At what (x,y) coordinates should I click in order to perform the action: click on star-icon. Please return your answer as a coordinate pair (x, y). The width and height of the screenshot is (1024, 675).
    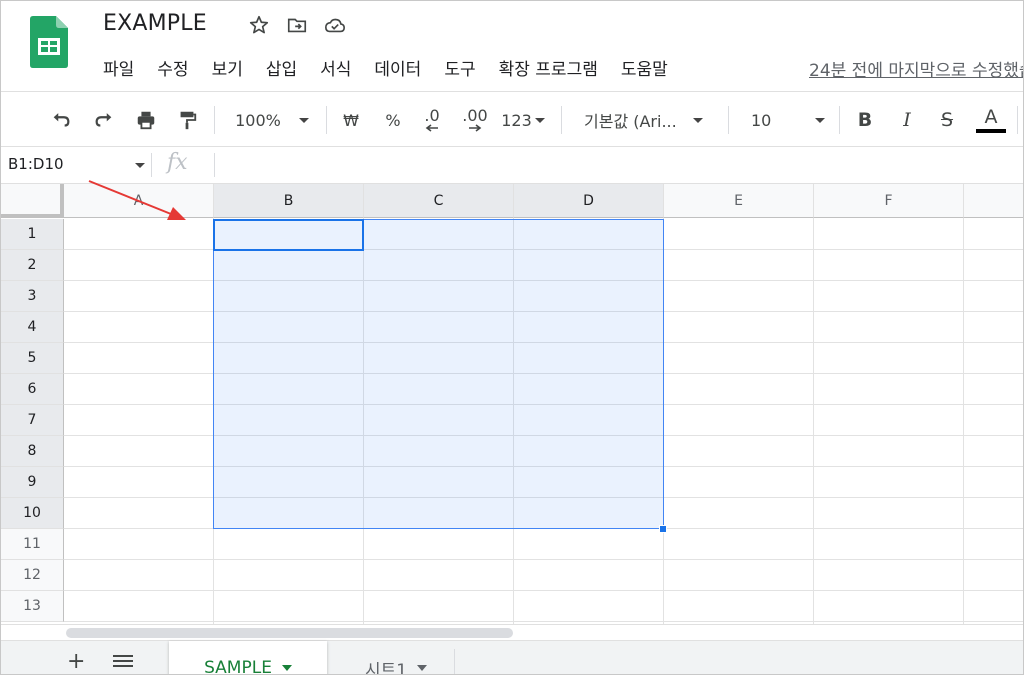
    Looking at the image, I should click on (259, 25).